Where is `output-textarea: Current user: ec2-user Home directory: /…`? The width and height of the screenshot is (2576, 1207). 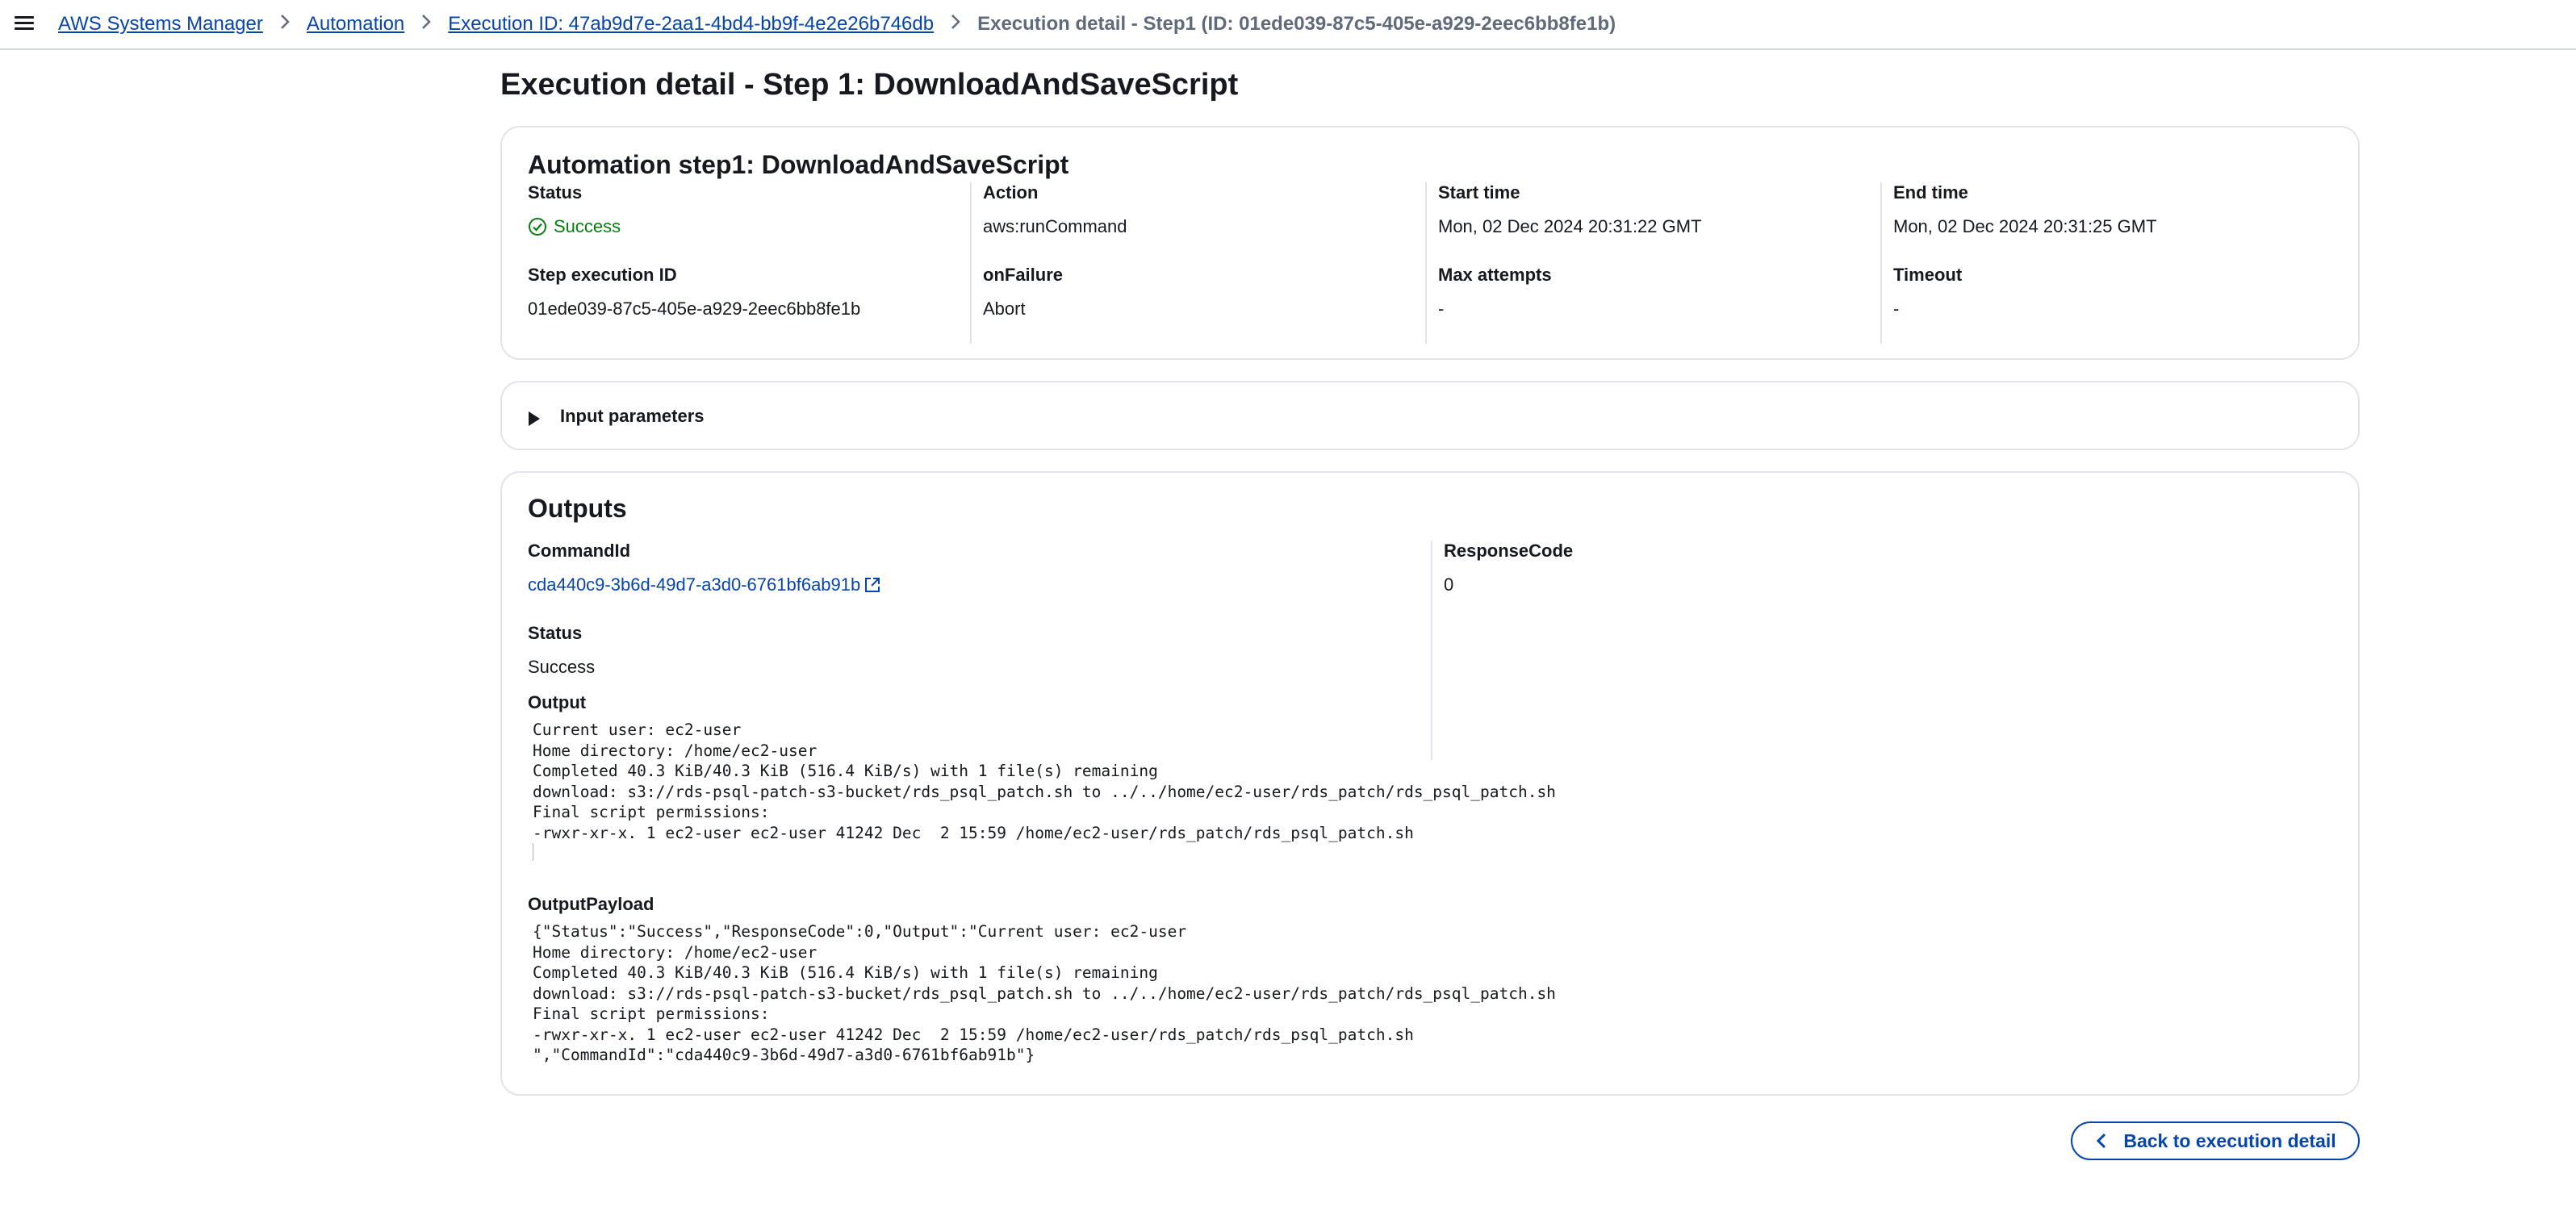
output-textarea: Current user: ec2-user Home directory: /… is located at coordinates (1044, 790).